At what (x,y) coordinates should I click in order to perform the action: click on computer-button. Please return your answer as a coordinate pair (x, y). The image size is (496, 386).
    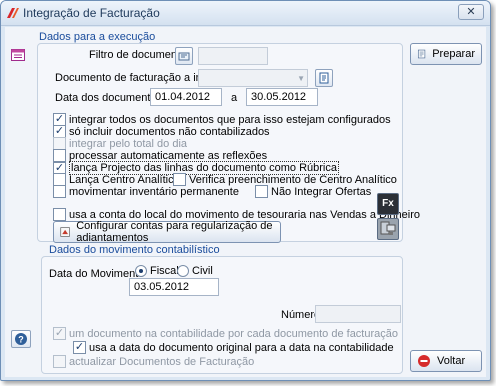
    Looking at the image, I should click on (388, 229).